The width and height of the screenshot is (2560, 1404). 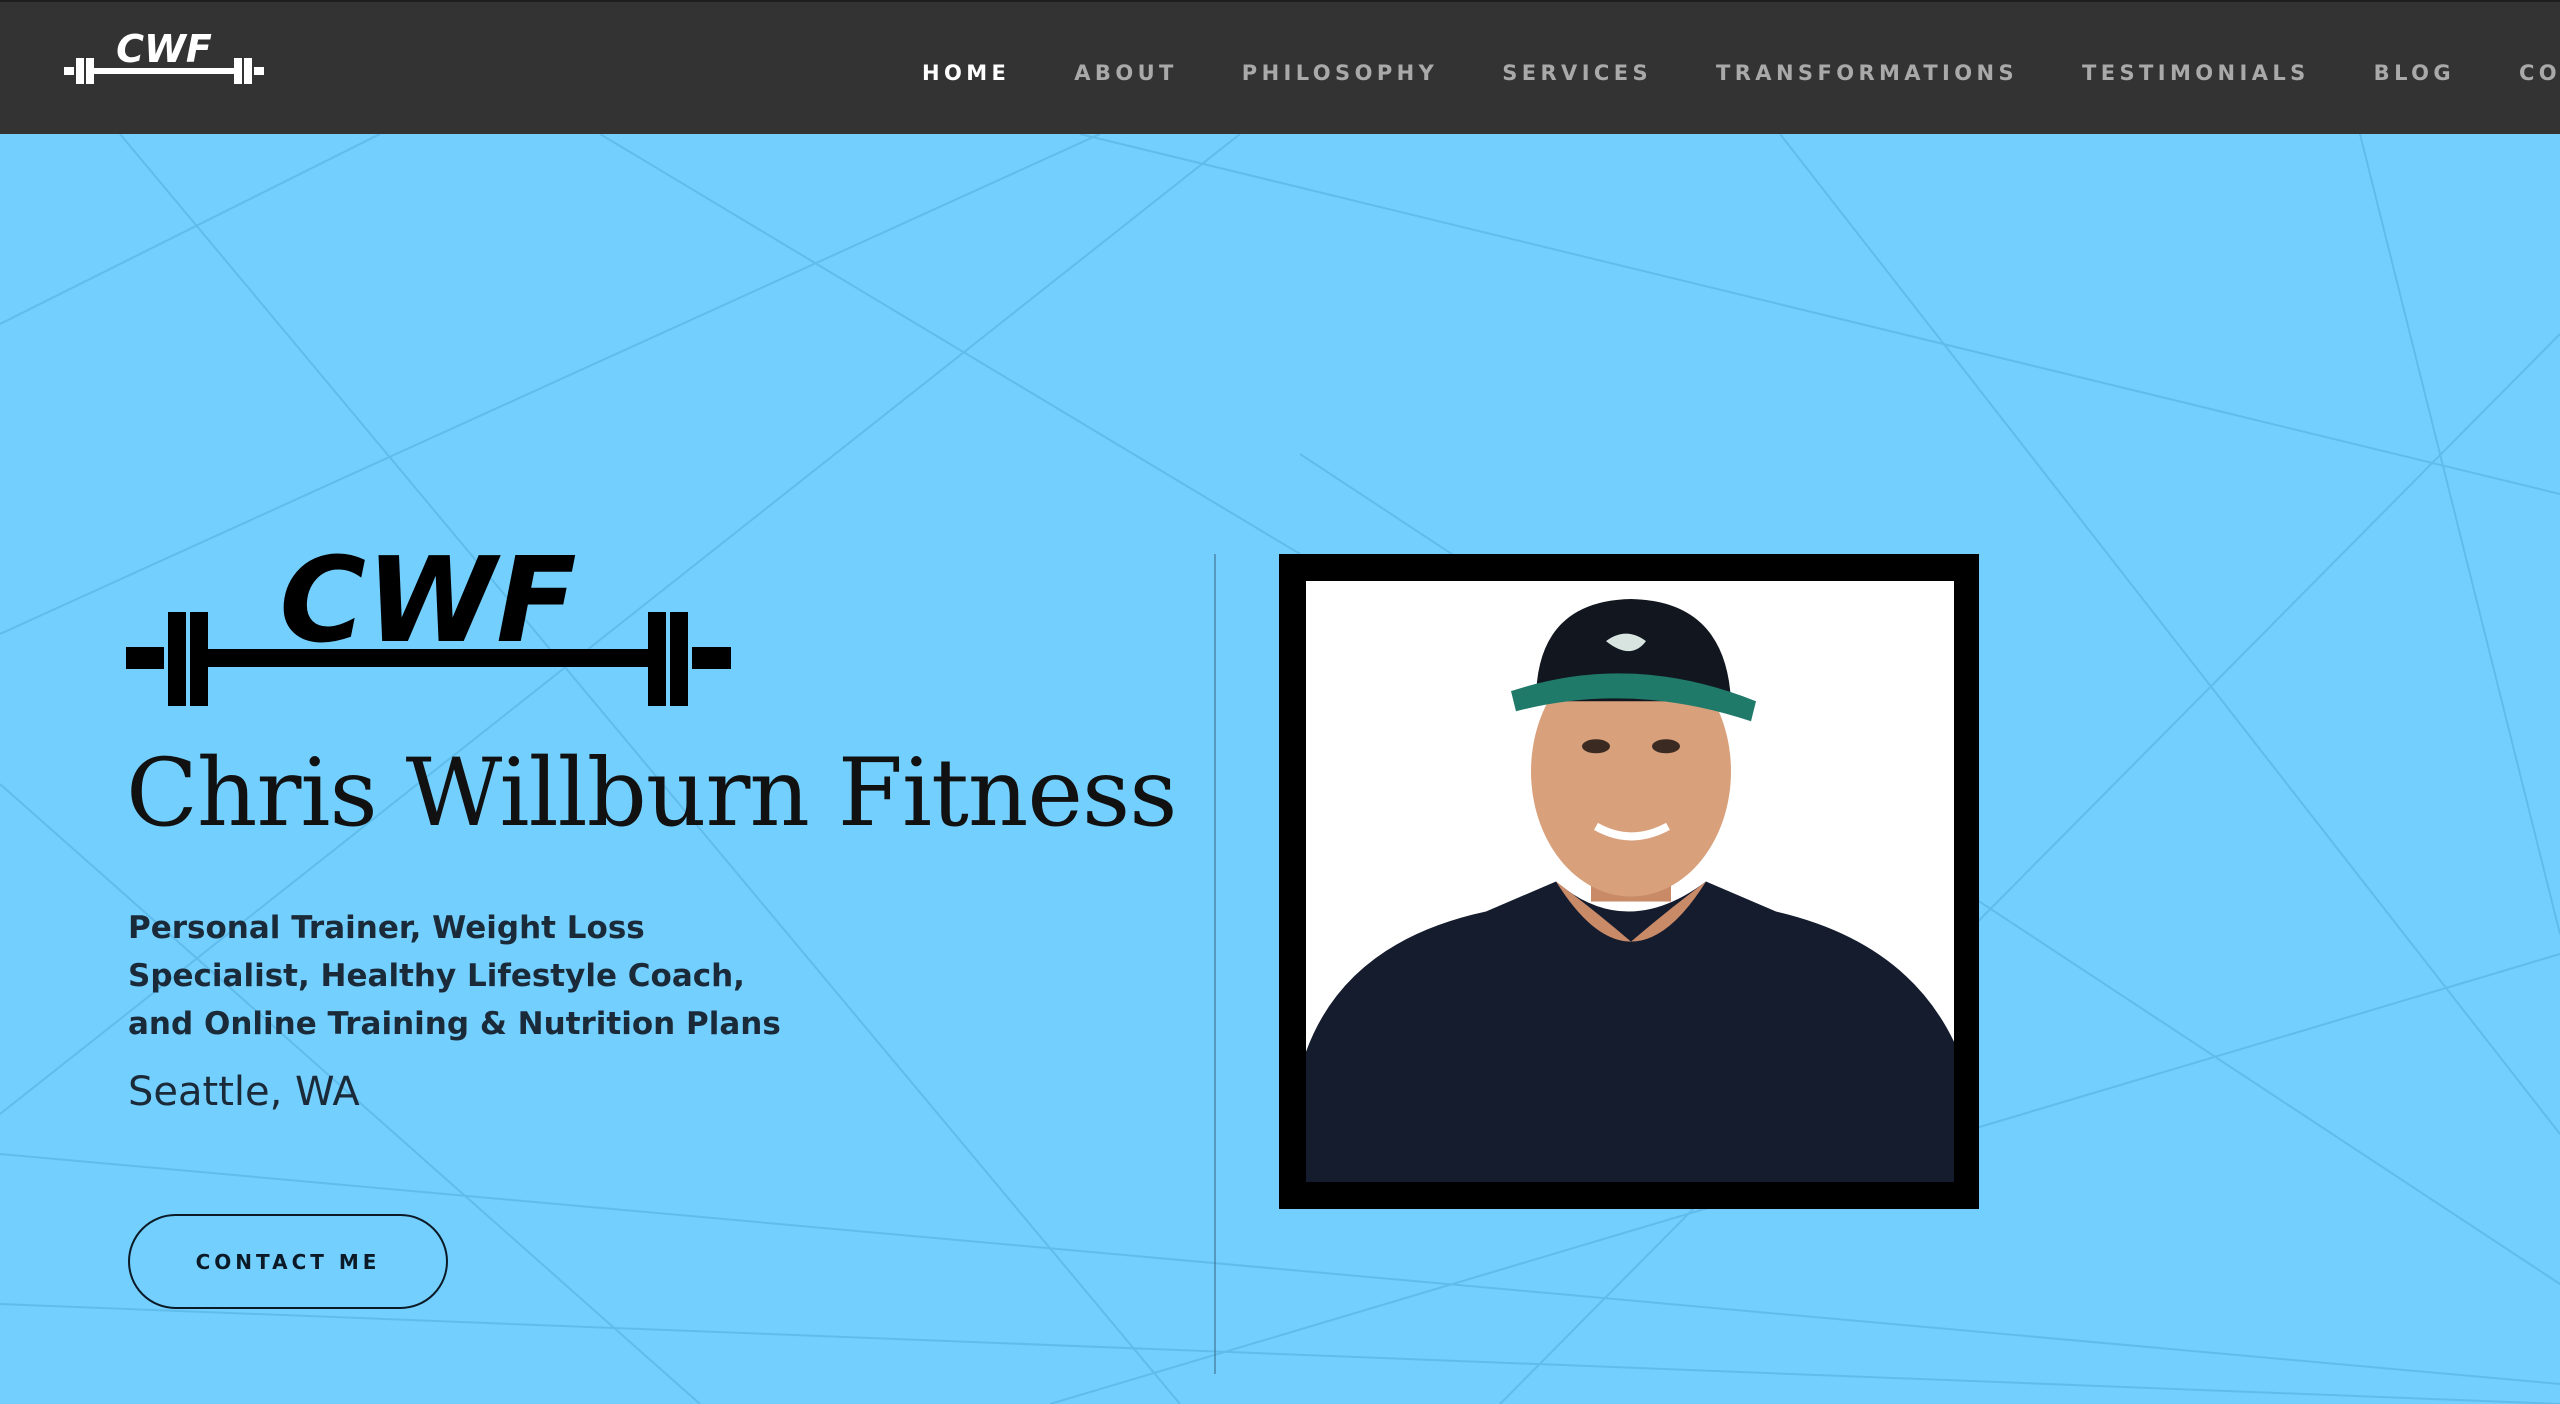 I want to click on nav-item-blog: BLOG, so click(x=2414, y=73).